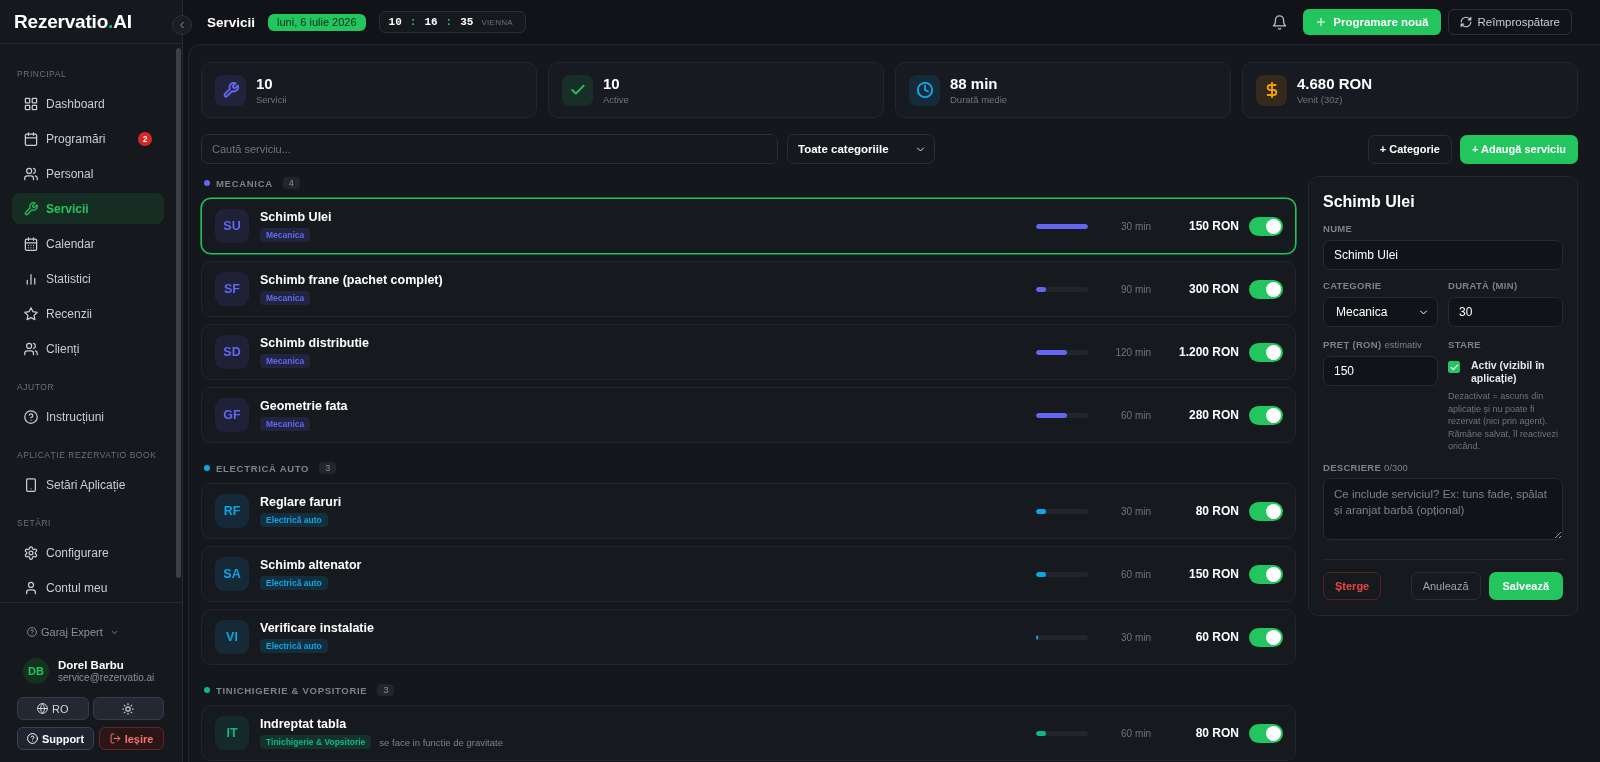 This screenshot has width=1600, height=762. I want to click on page-title: Servicii, so click(231, 22).